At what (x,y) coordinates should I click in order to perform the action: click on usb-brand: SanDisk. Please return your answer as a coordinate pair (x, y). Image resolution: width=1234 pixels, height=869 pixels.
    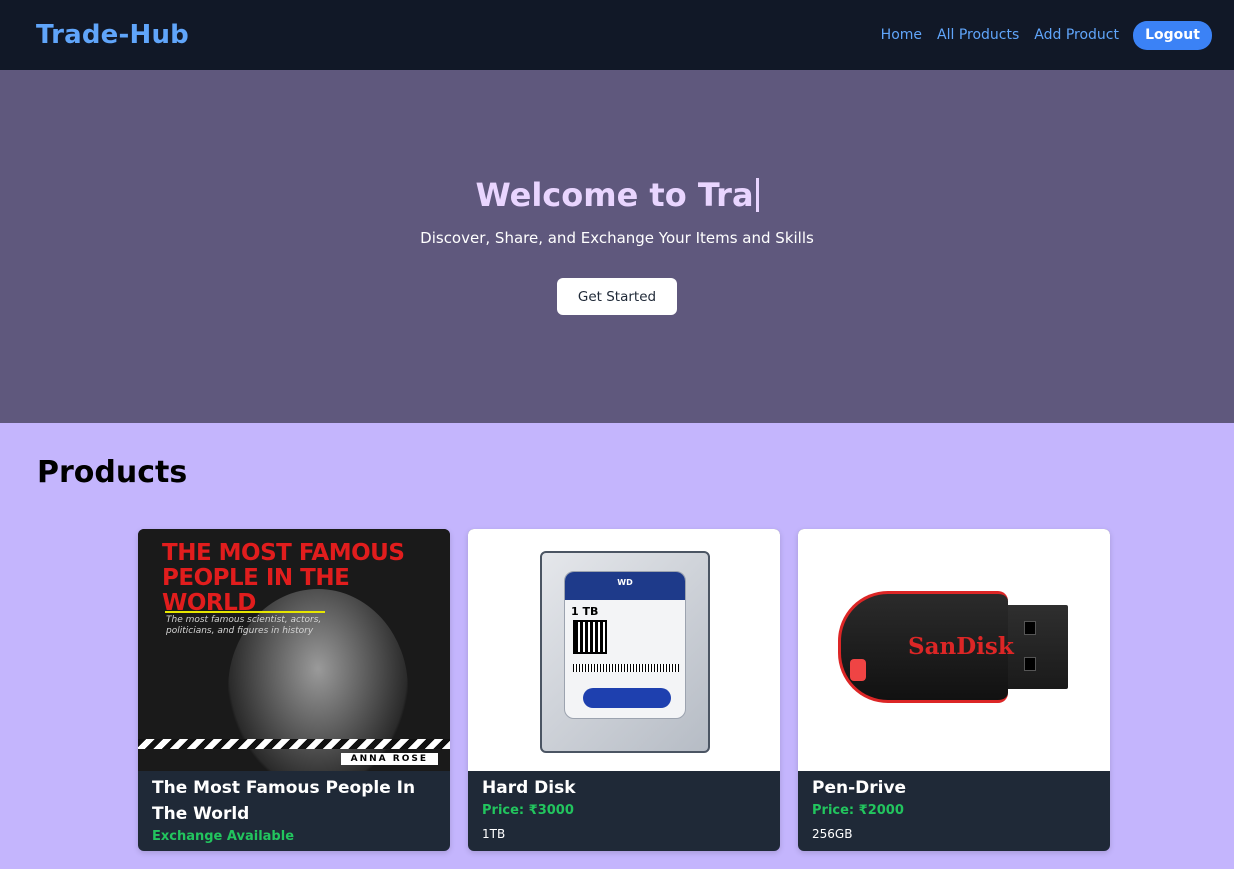
    Looking at the image, I should click on (961, 646).